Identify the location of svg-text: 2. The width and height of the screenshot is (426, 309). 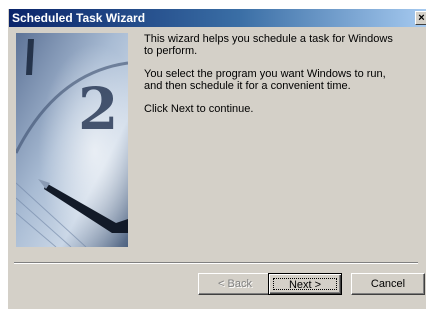
(98, 109).